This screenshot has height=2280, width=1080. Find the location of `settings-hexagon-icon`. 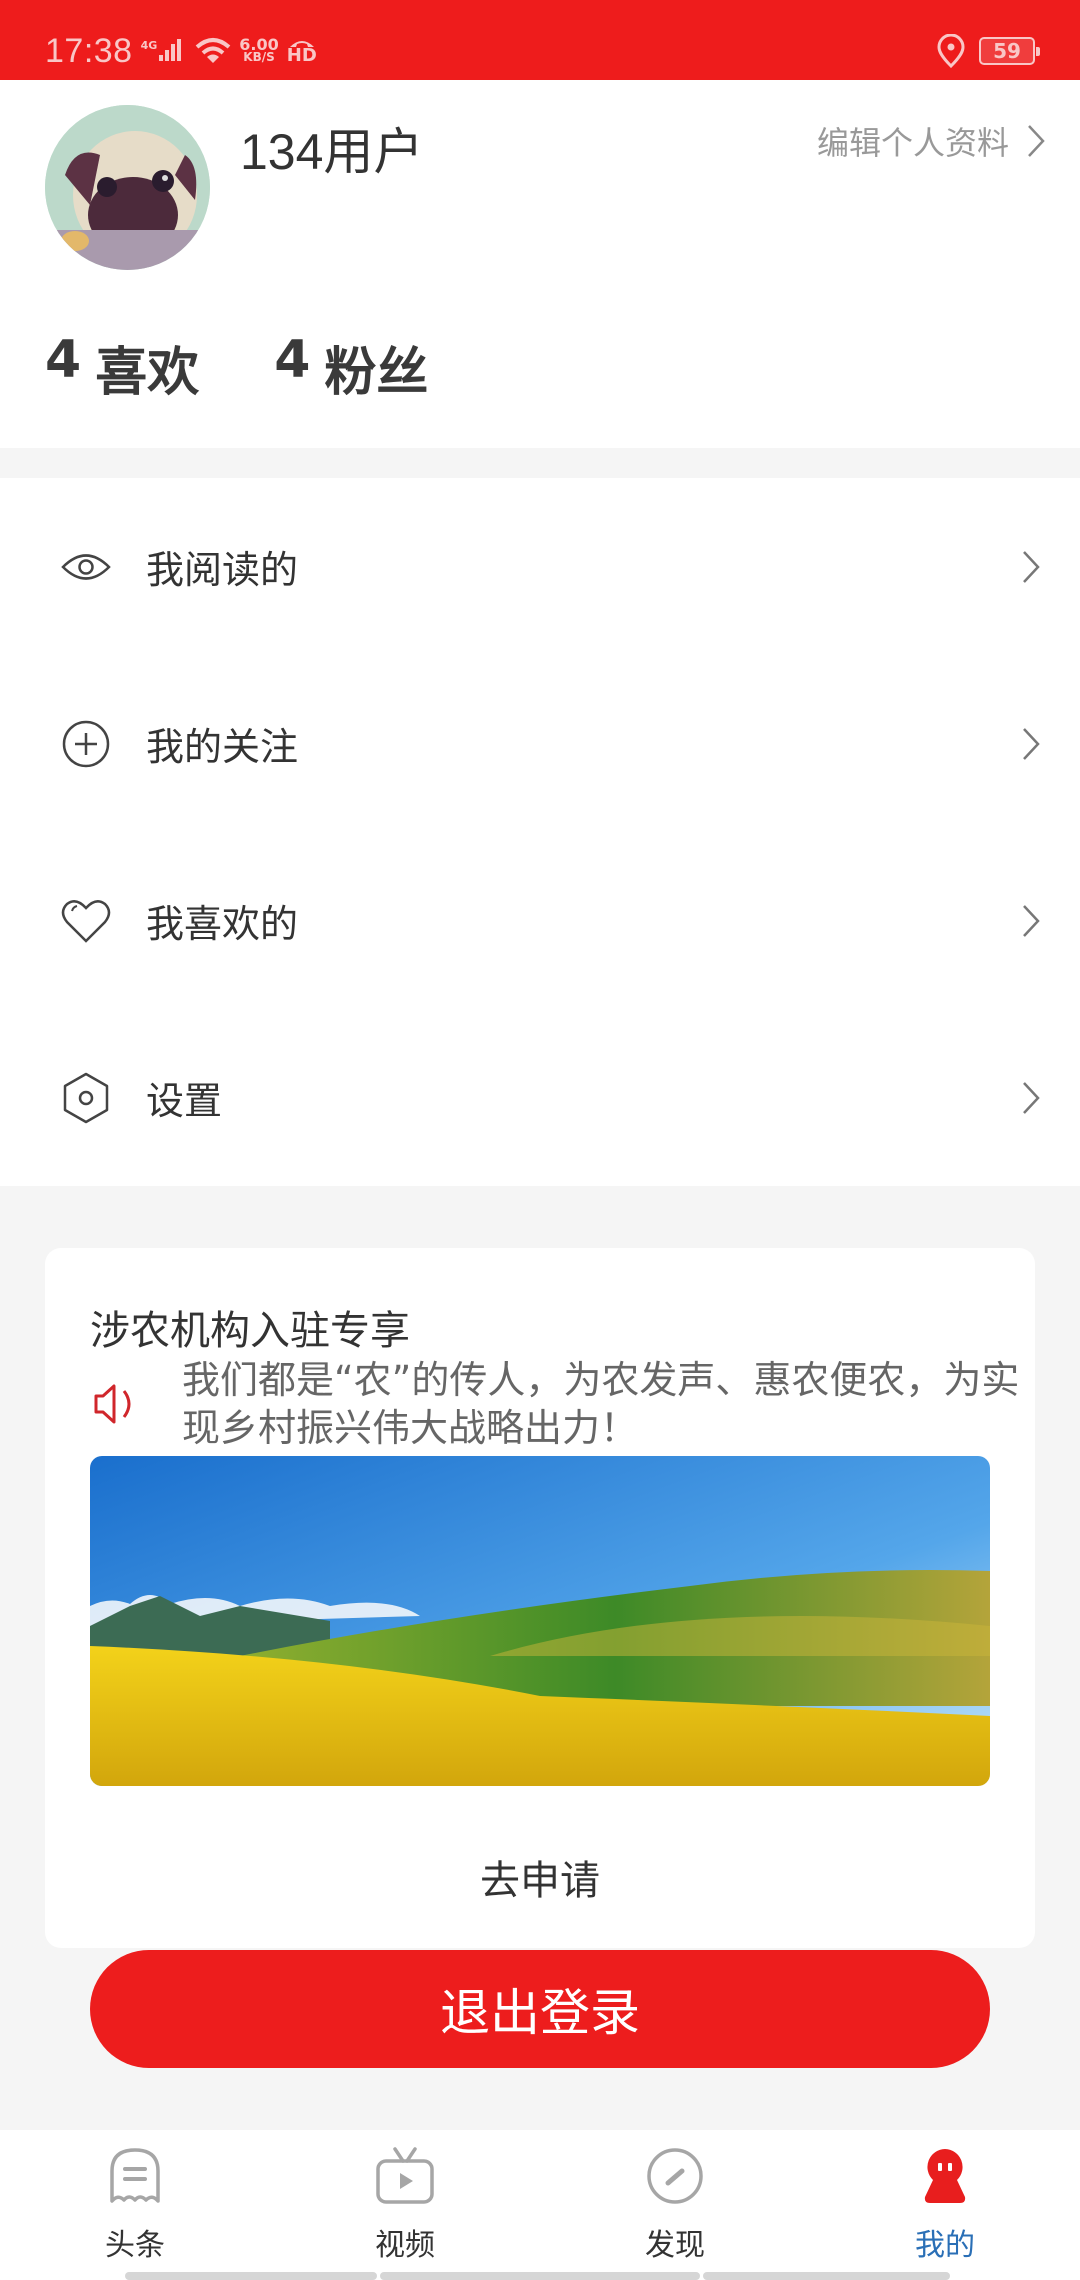

settings-hexagon-icon is located at coordinates (86, 1098).